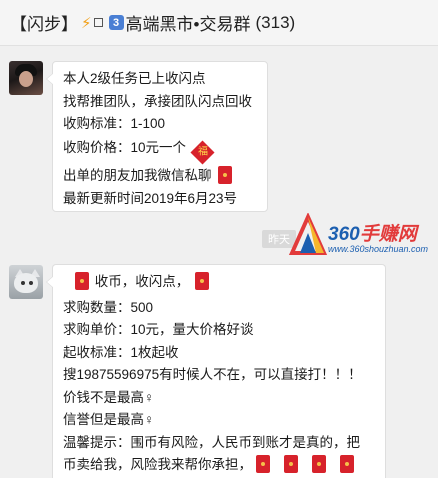  What do you see at coordinates (116, 22) in the screenshot?
I see `keycap-number-icon: 3` at bounding box center [116, 22].